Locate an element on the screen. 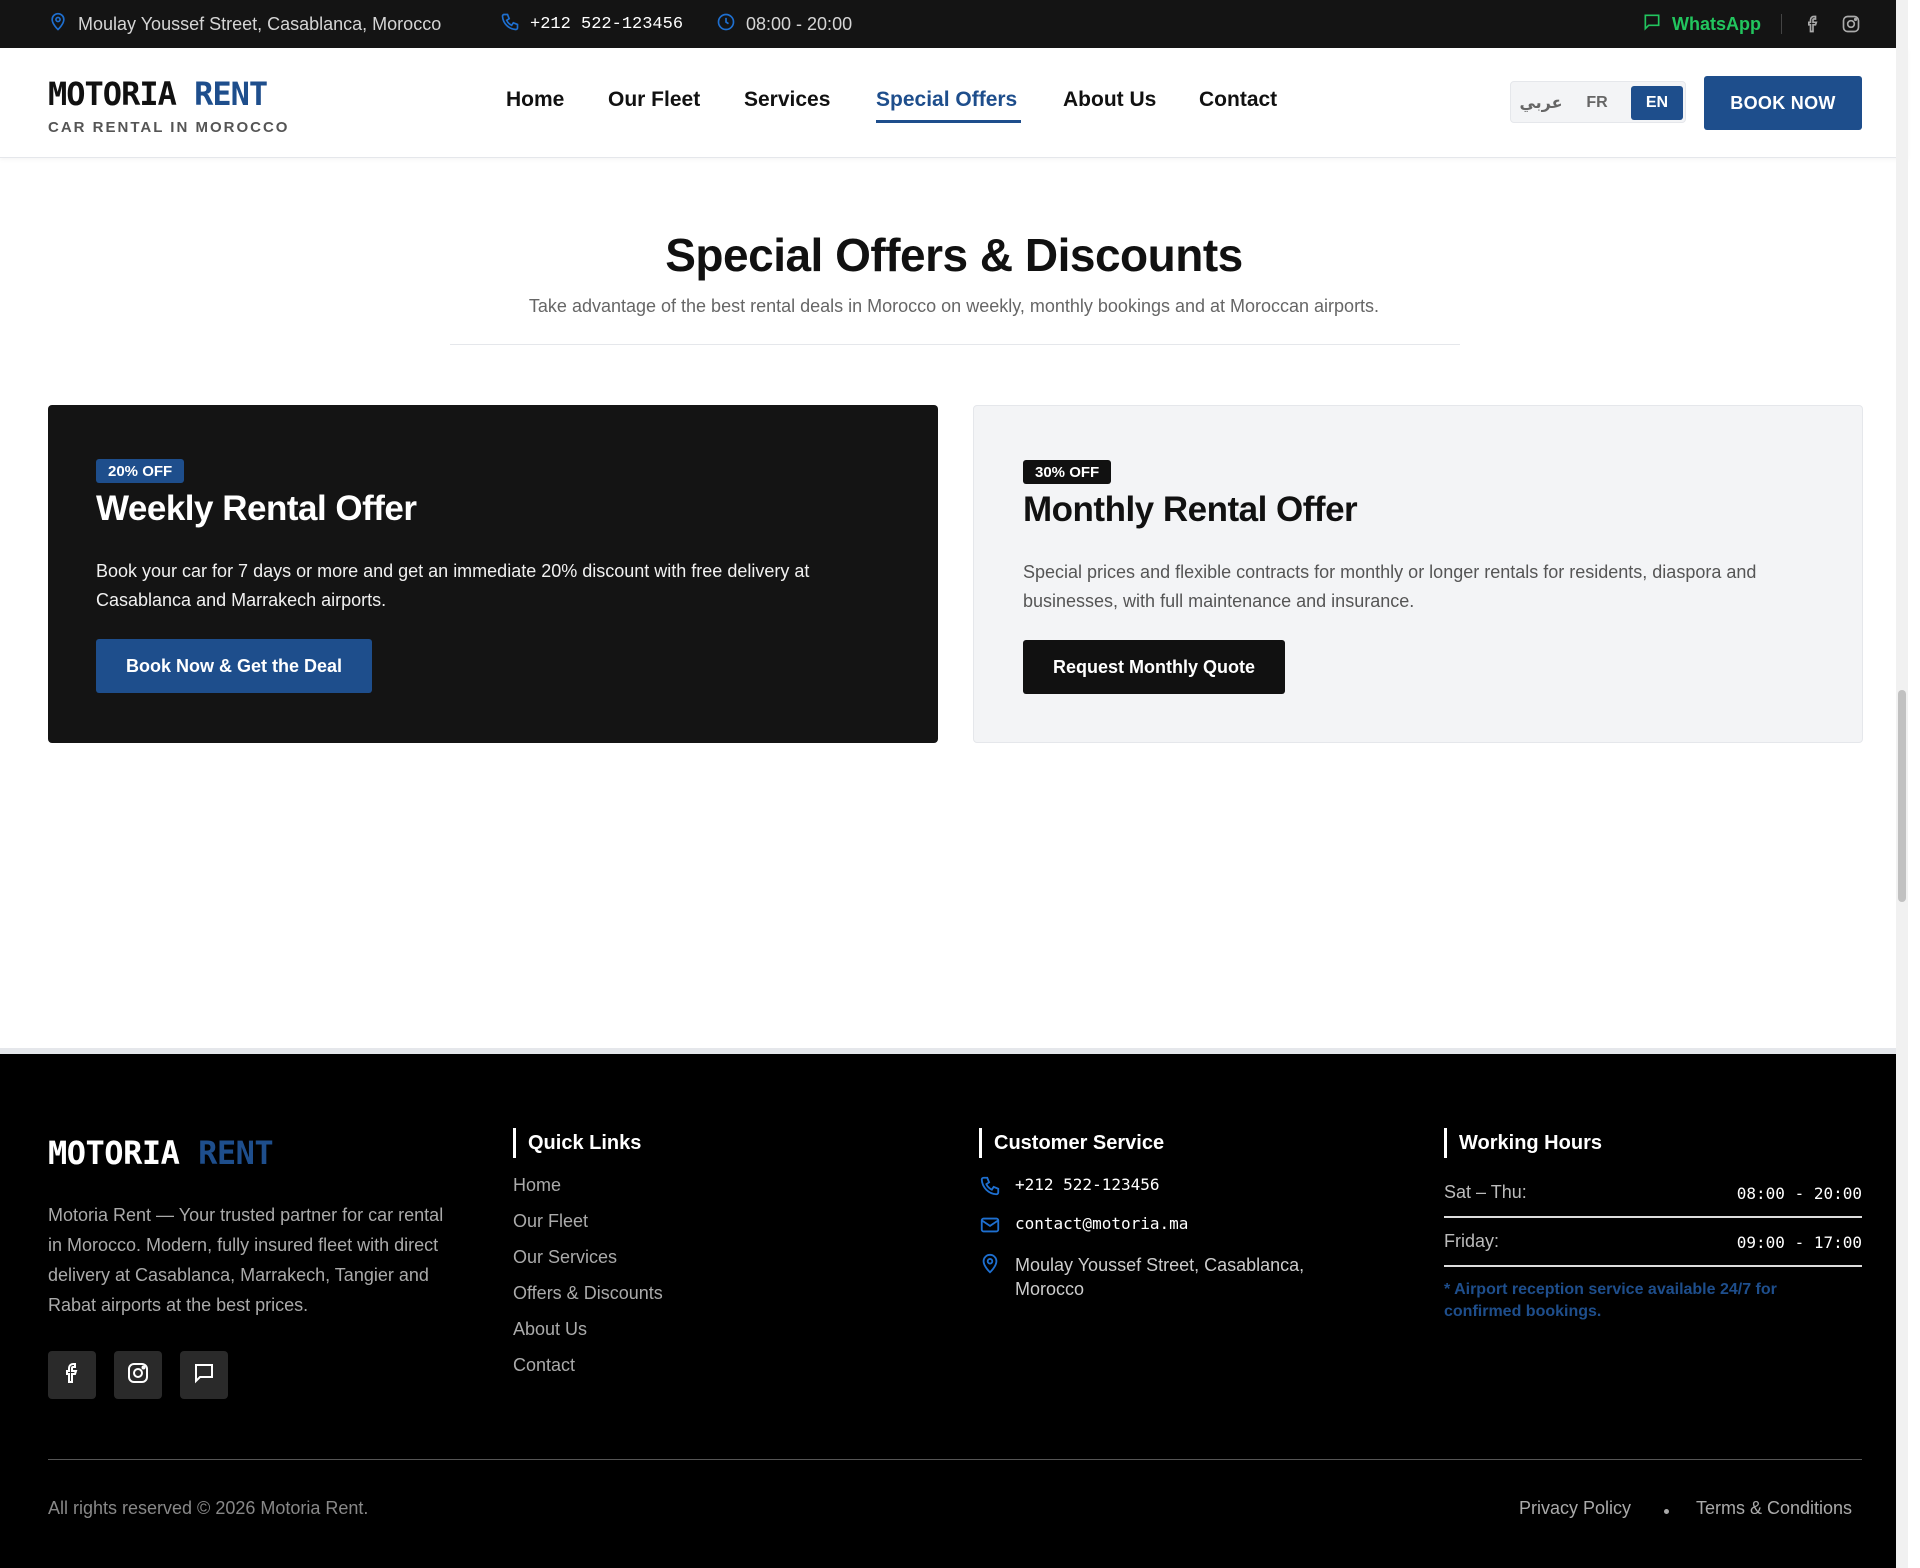  footer-instagram-button is located at coordinates (138, 1375).